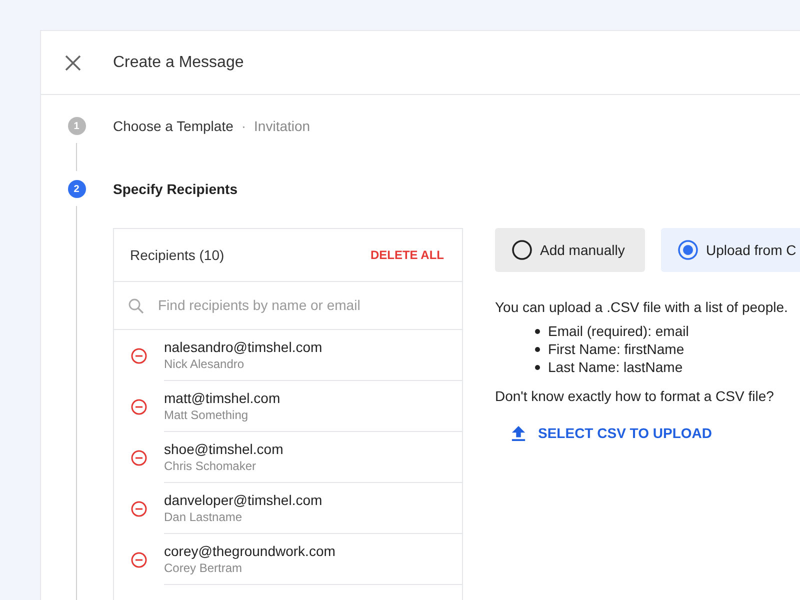 This screenshot has height=600, width=800. What do you see at coordinates (615, 367) in the screenshot?
I see `field-mapping: Last Name: lastName` at bounding box center [615, 367].